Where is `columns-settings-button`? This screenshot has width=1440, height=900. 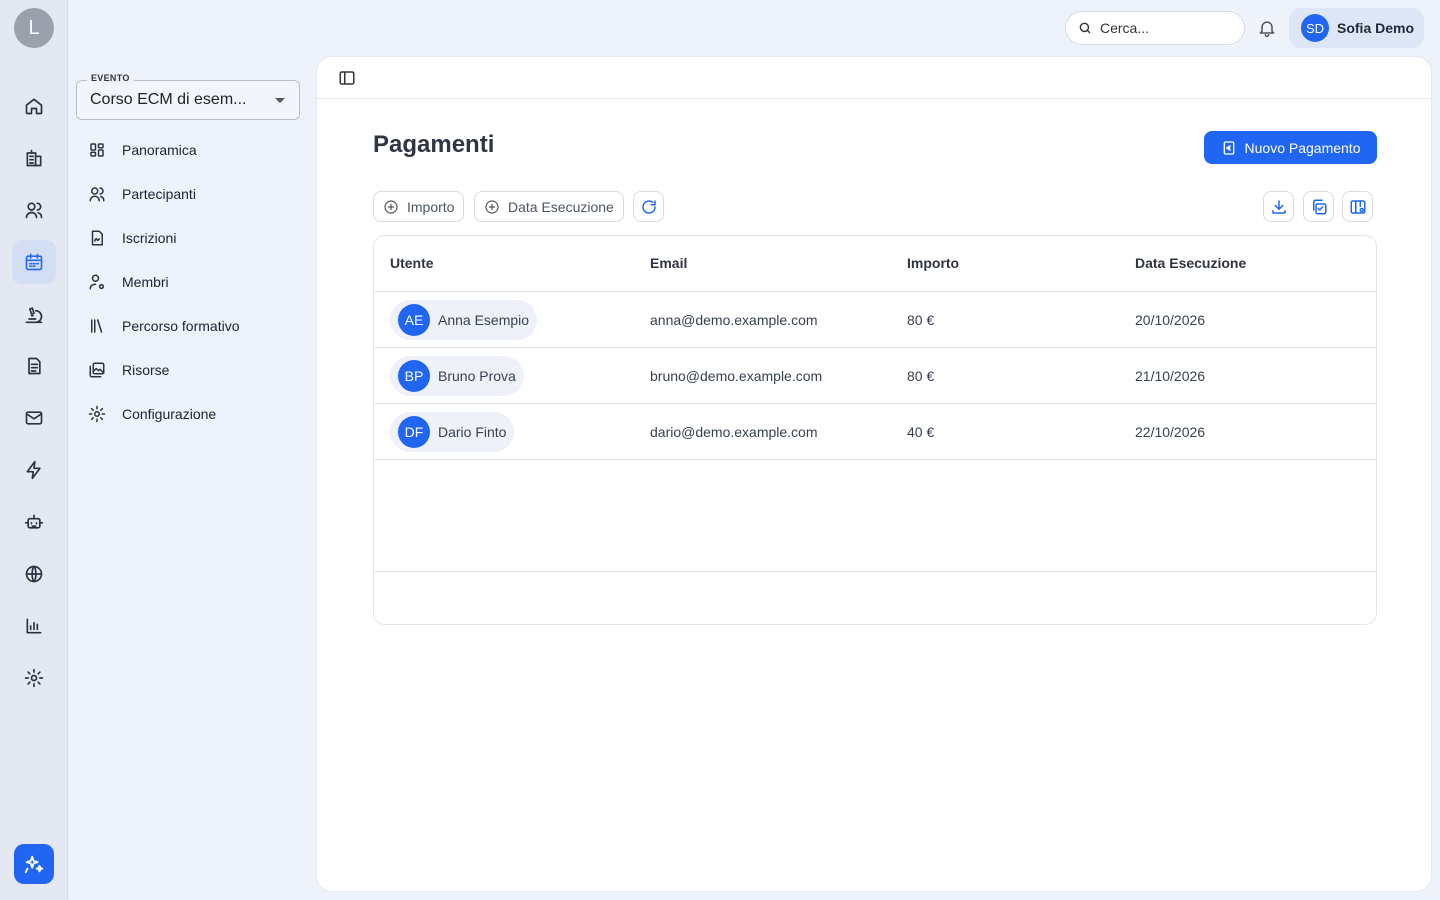
columns-settings-button is located at coordinates (1357, 206).